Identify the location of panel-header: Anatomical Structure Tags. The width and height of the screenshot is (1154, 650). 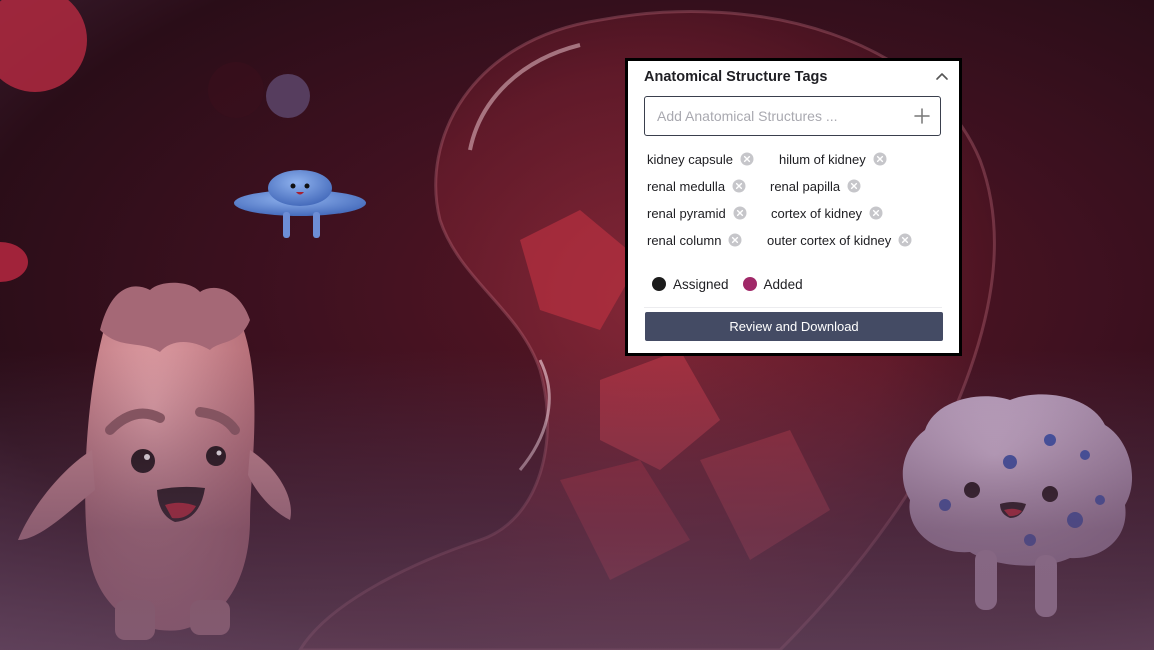
(796, 79).